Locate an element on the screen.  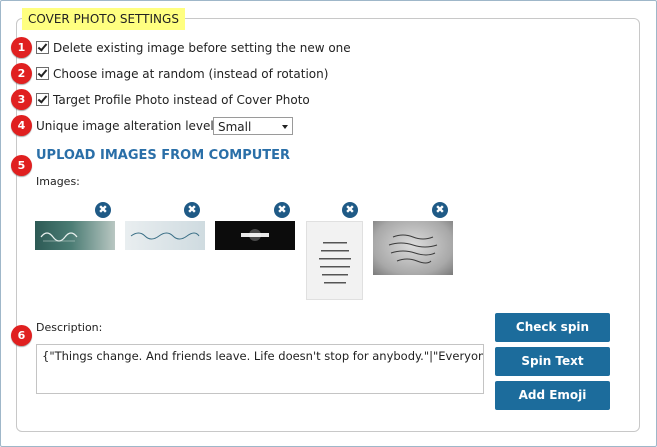
thumbnail-3-art is located at coordinates (255, 235).